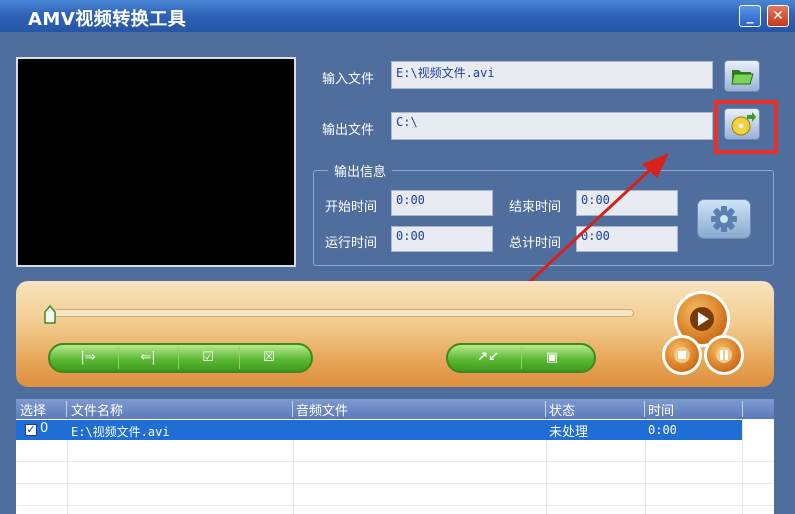 This screenshot has height=514, width=795. Describe the element at coordinates (569, 432) in the screenshot. I see `row-status: 未处理` at that location.